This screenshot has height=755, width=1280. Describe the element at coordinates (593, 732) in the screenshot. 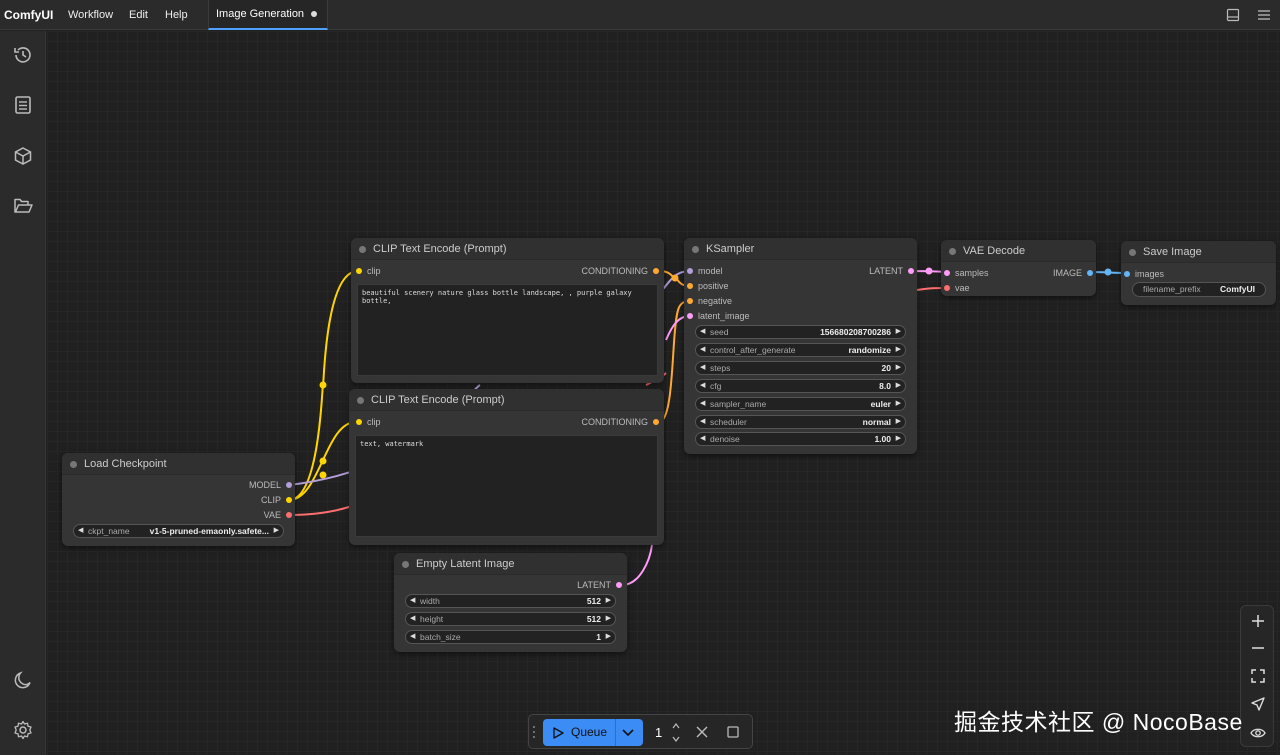

I see `queue-button: Queue` at that location.